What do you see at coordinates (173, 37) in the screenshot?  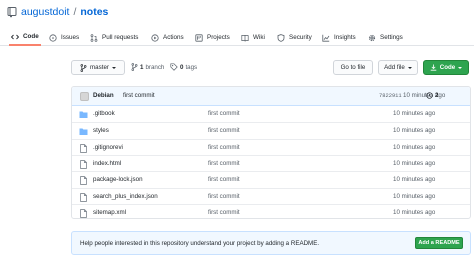 I see `tab-label: Actions` at bounding box center [173, 37].